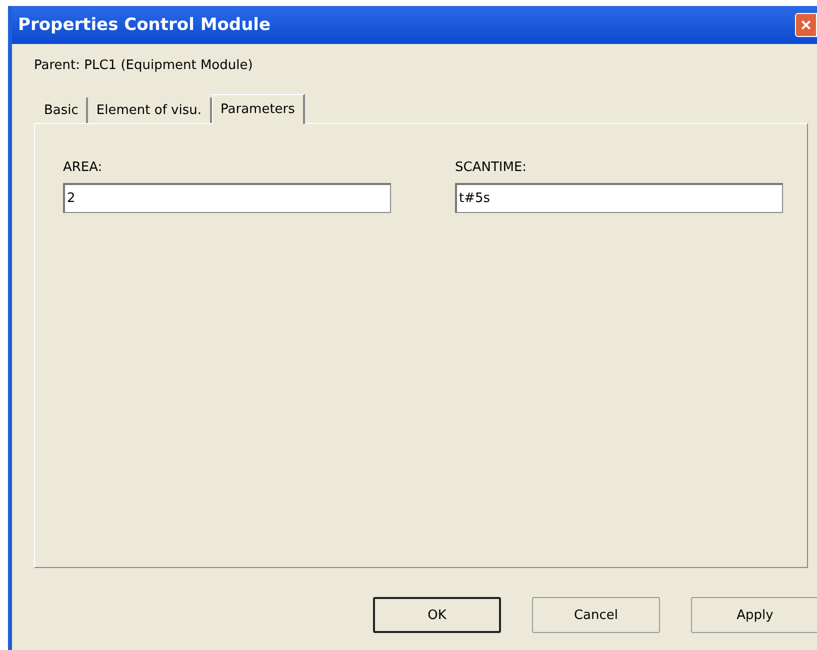 The height and width of the screenshot is (650, 817). I want to click on window-title: Properties Control Module, so click(144, 25).